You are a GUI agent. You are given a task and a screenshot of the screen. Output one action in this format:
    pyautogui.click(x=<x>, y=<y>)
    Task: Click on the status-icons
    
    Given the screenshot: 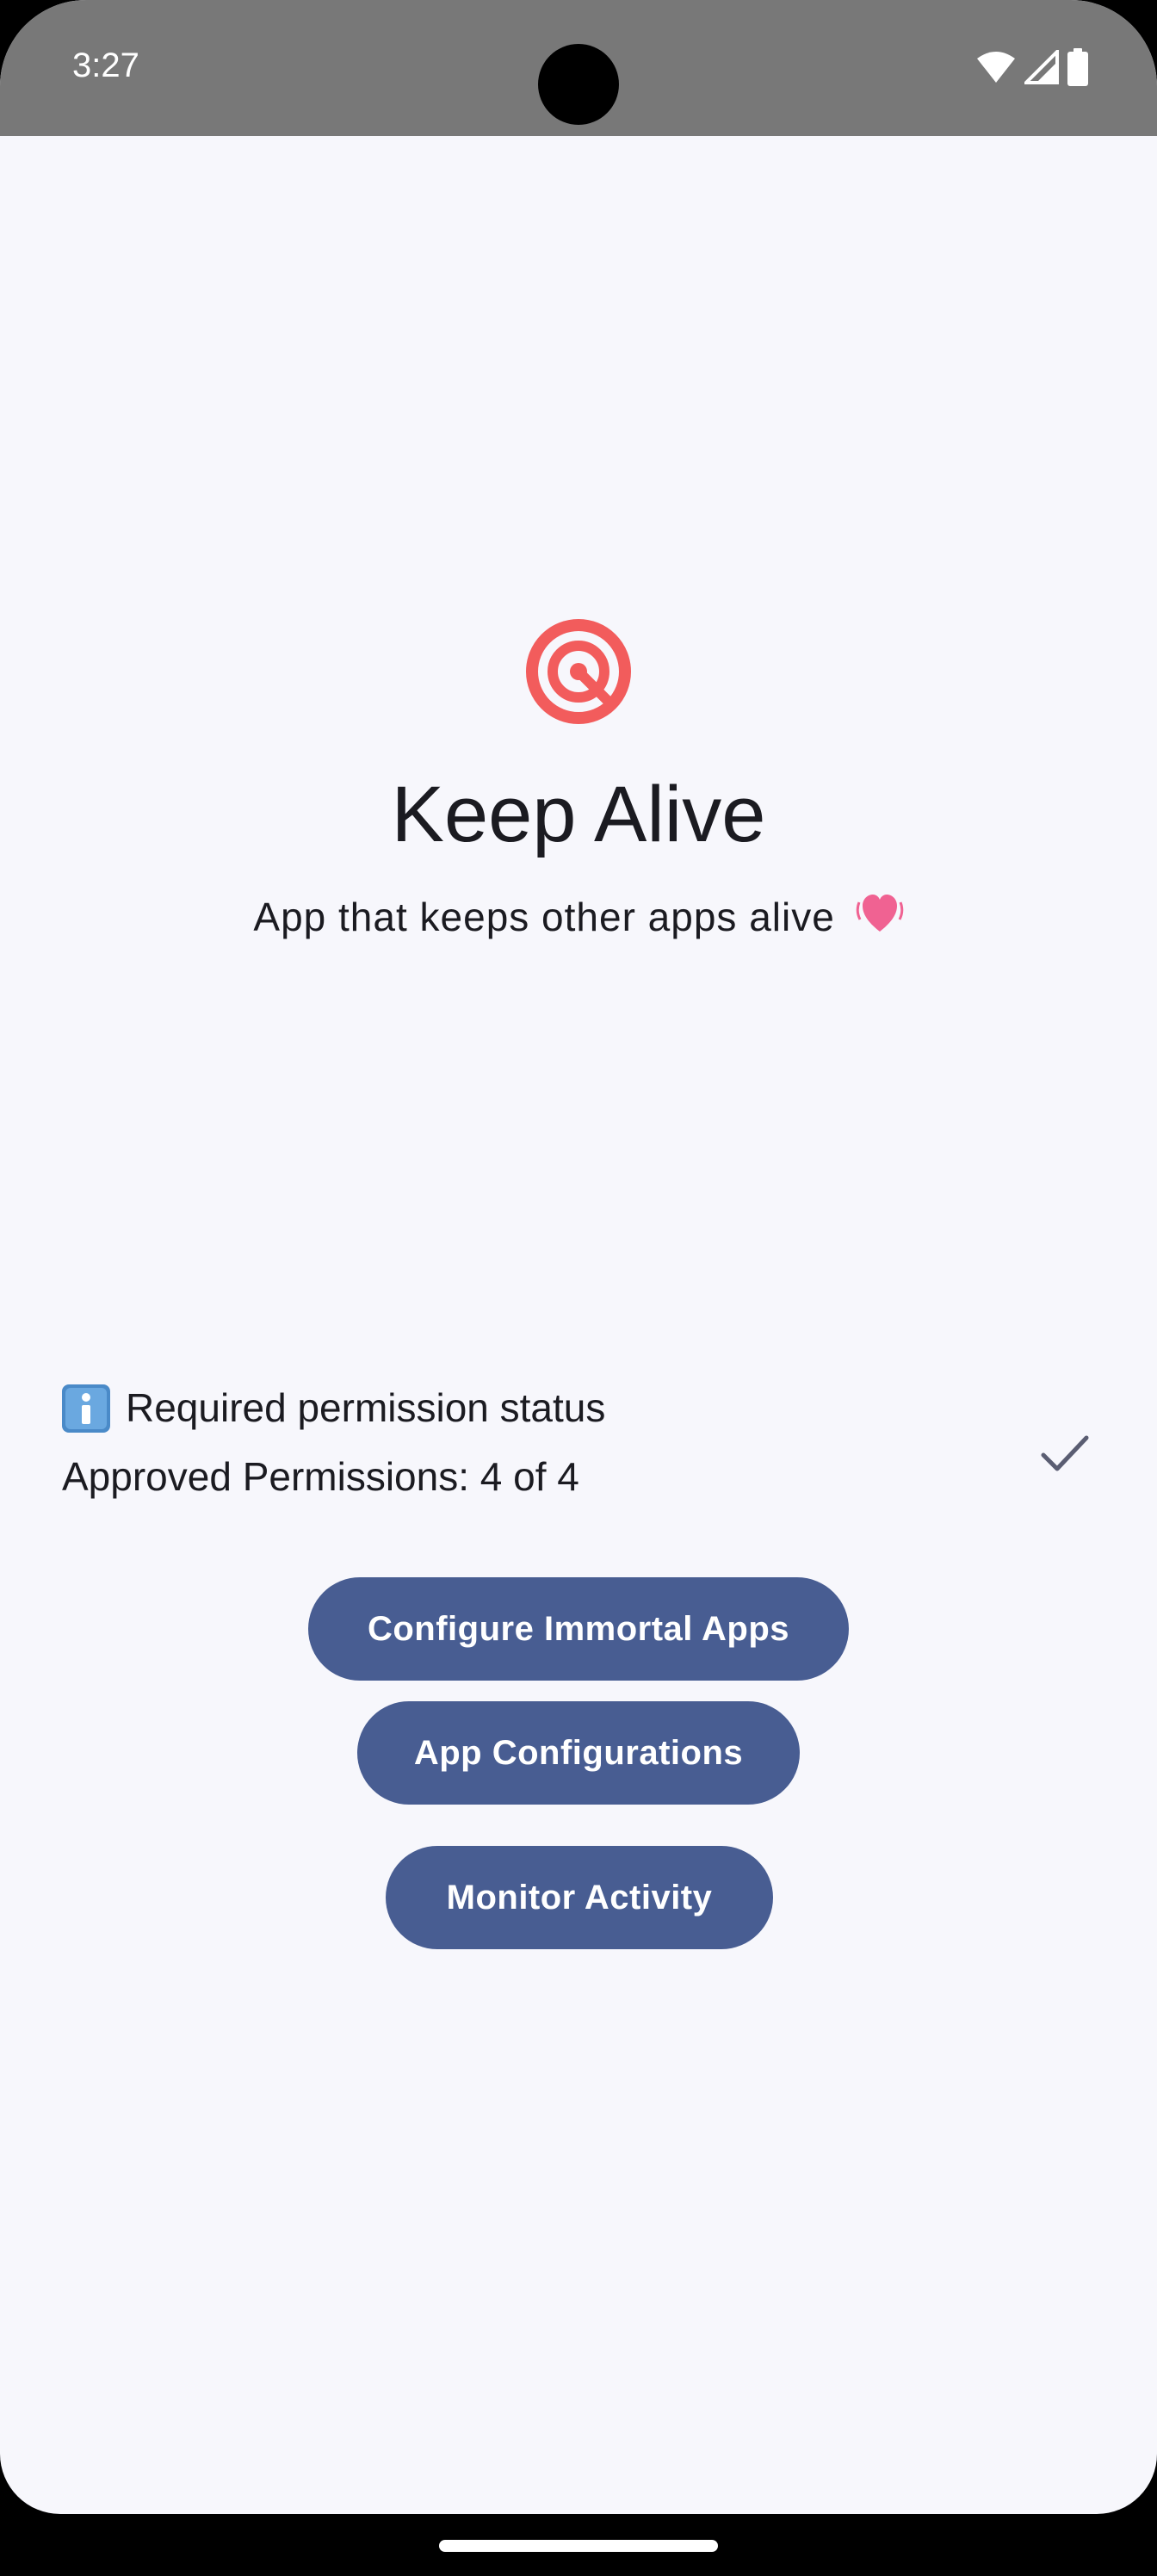 What is the action you would take?
    pyautogui.click(x=1032, y=67)
    